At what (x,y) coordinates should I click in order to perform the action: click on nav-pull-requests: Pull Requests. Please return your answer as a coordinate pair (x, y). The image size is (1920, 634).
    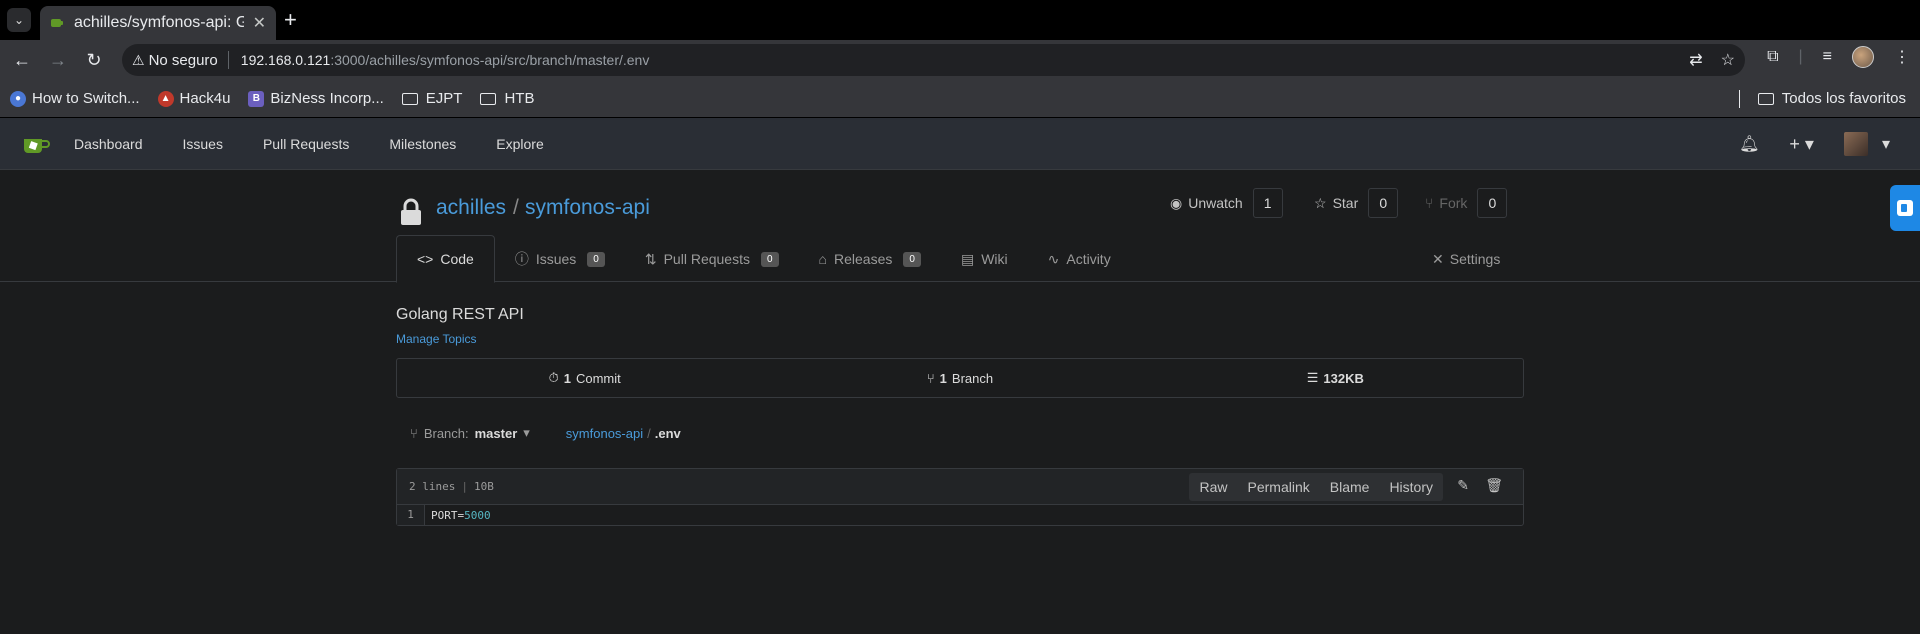
    Looking at the image, I should click on (306, 144).